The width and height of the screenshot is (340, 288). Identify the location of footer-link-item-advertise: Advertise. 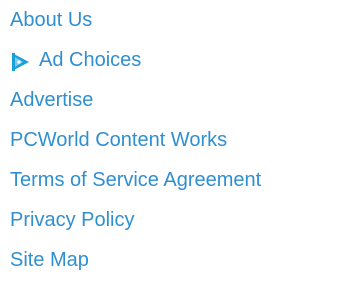
(135, 100).